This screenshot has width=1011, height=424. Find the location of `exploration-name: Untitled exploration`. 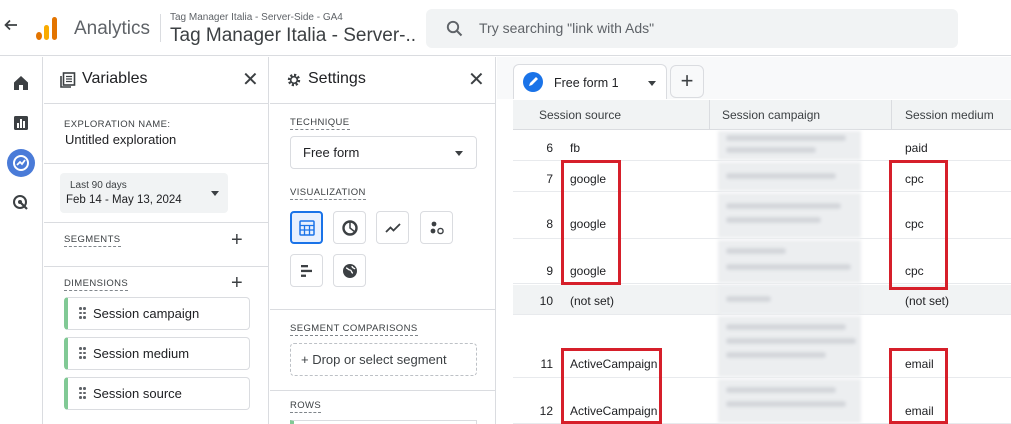

exploration-name: Untitled exploration is located at coordinates (120, 139).